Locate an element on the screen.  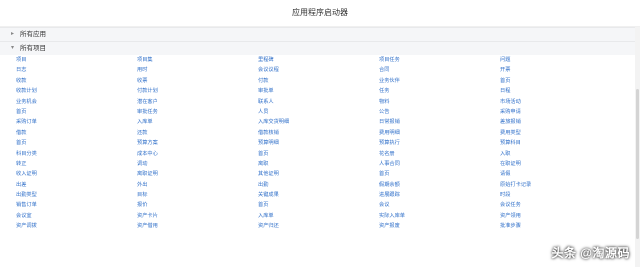
app-item-link: 实际入库单 is located at coordinates (439, 216).